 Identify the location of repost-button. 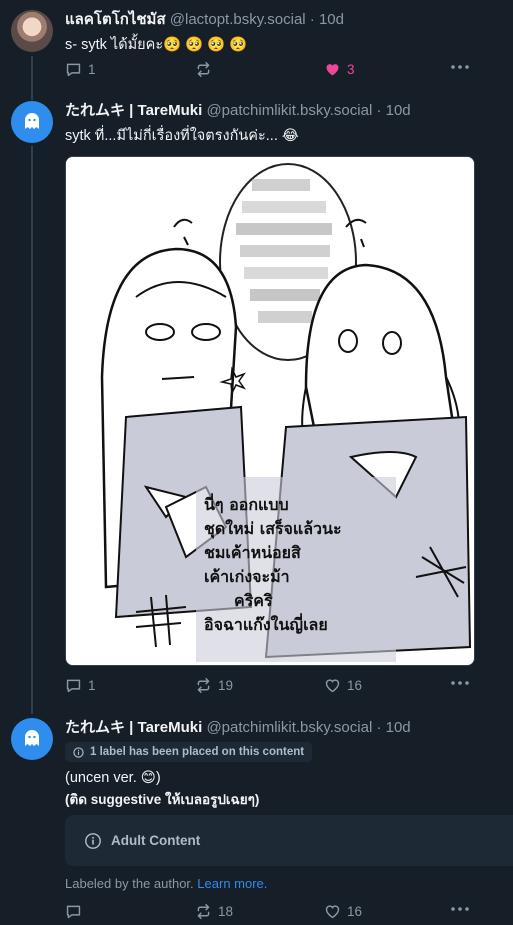
(206, 69).